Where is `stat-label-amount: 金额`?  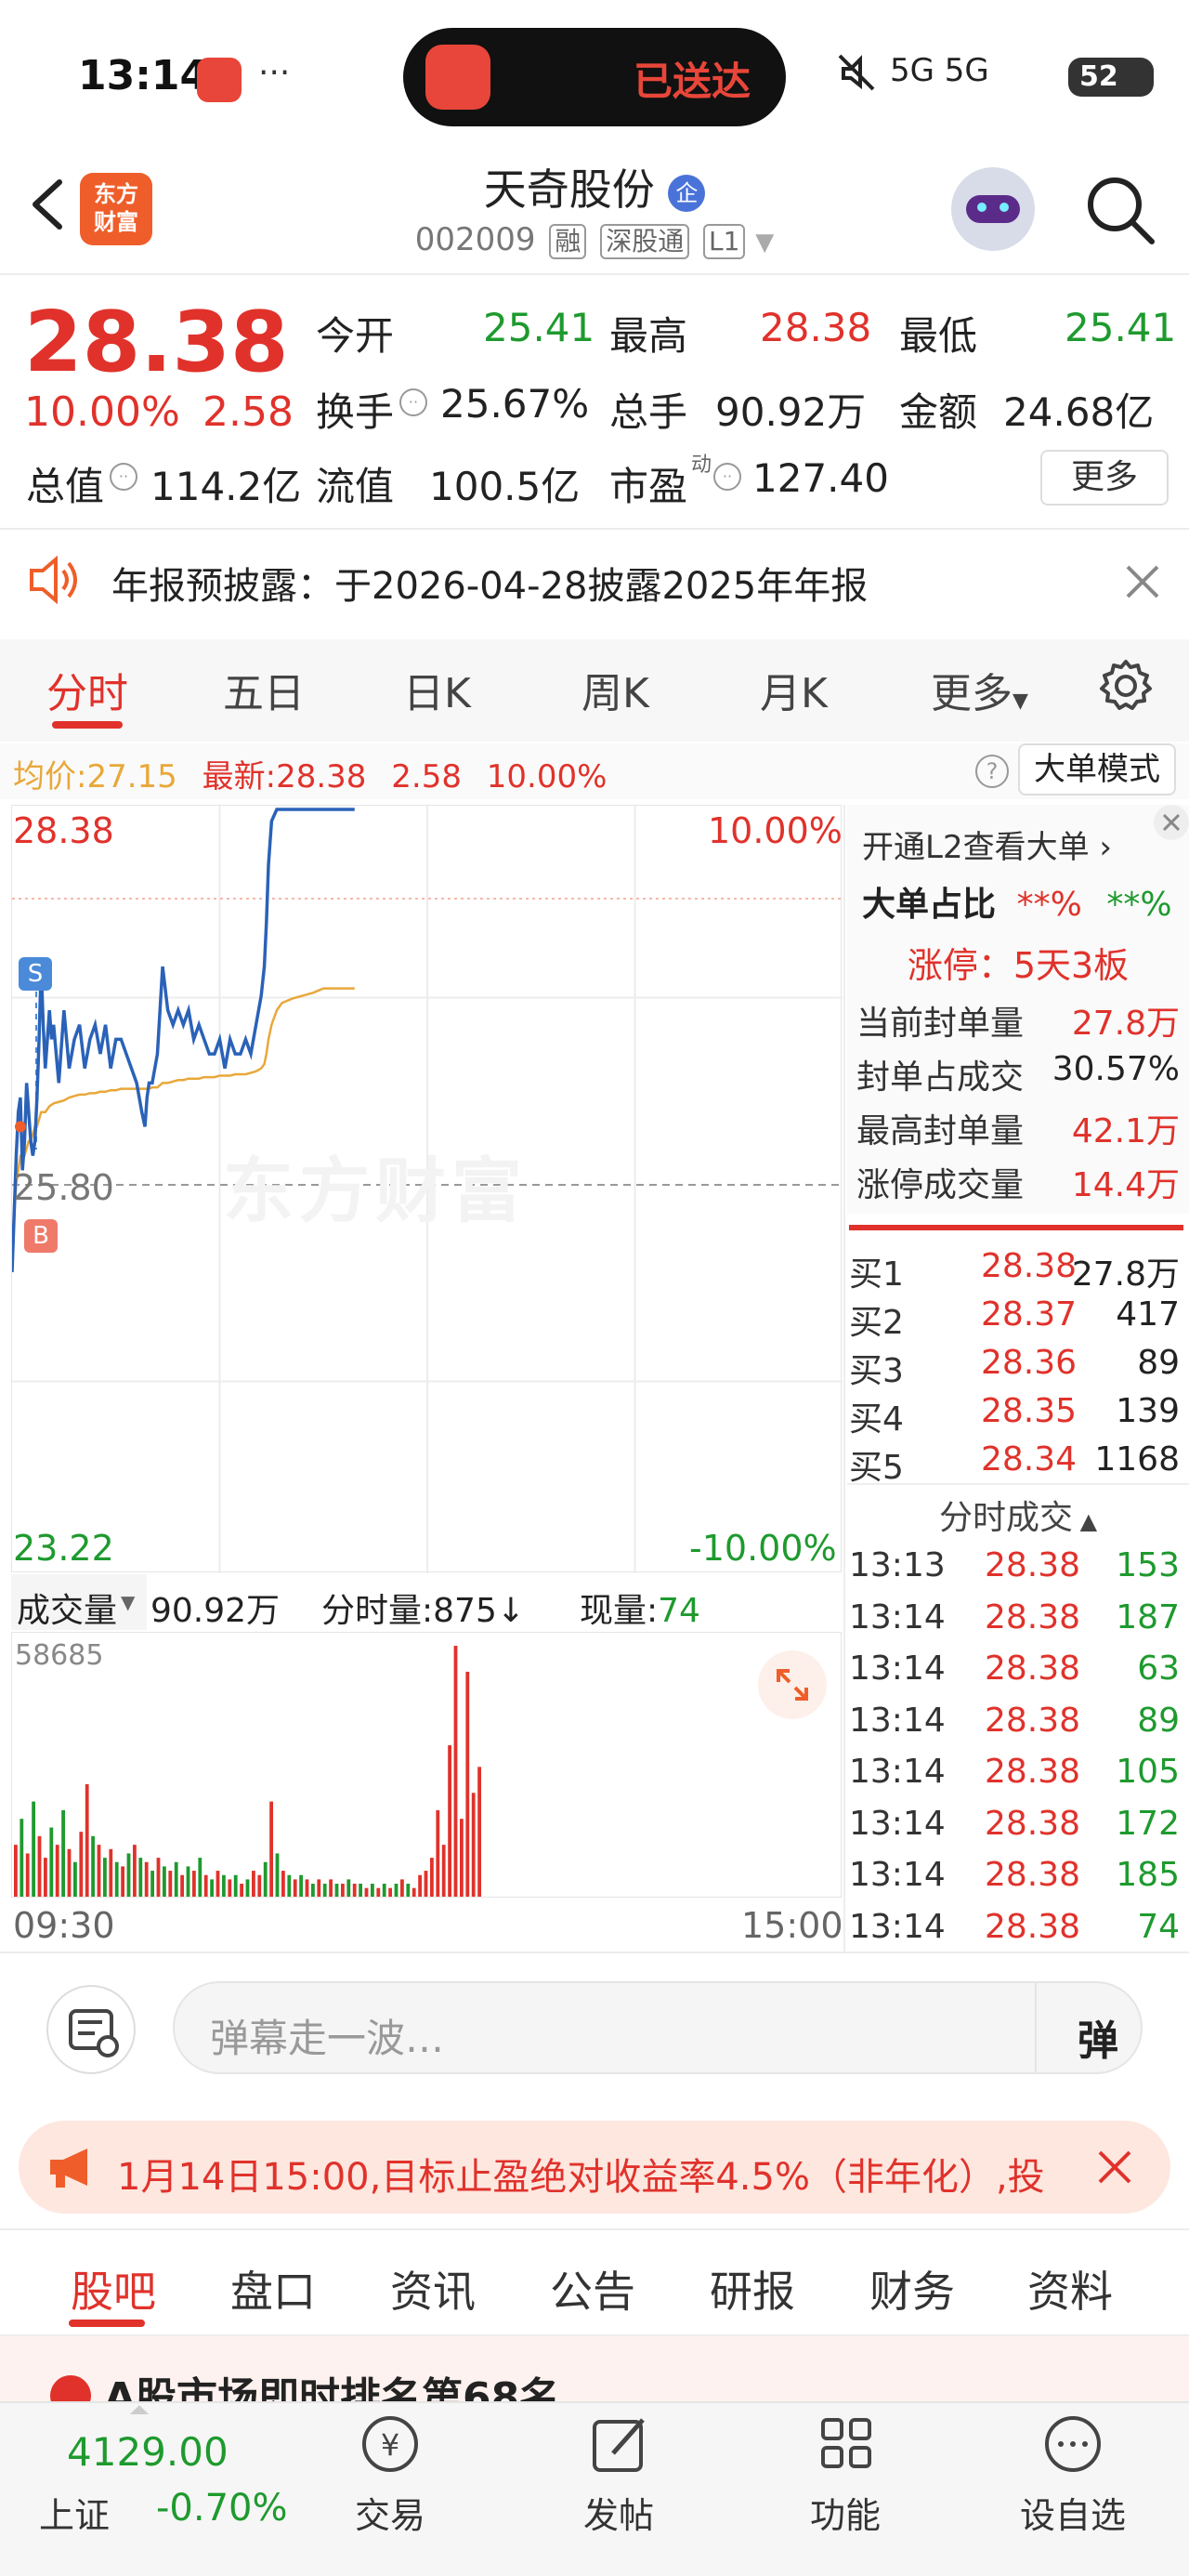 stat-label-amount: 金额 is located at coordinates (938, 412).